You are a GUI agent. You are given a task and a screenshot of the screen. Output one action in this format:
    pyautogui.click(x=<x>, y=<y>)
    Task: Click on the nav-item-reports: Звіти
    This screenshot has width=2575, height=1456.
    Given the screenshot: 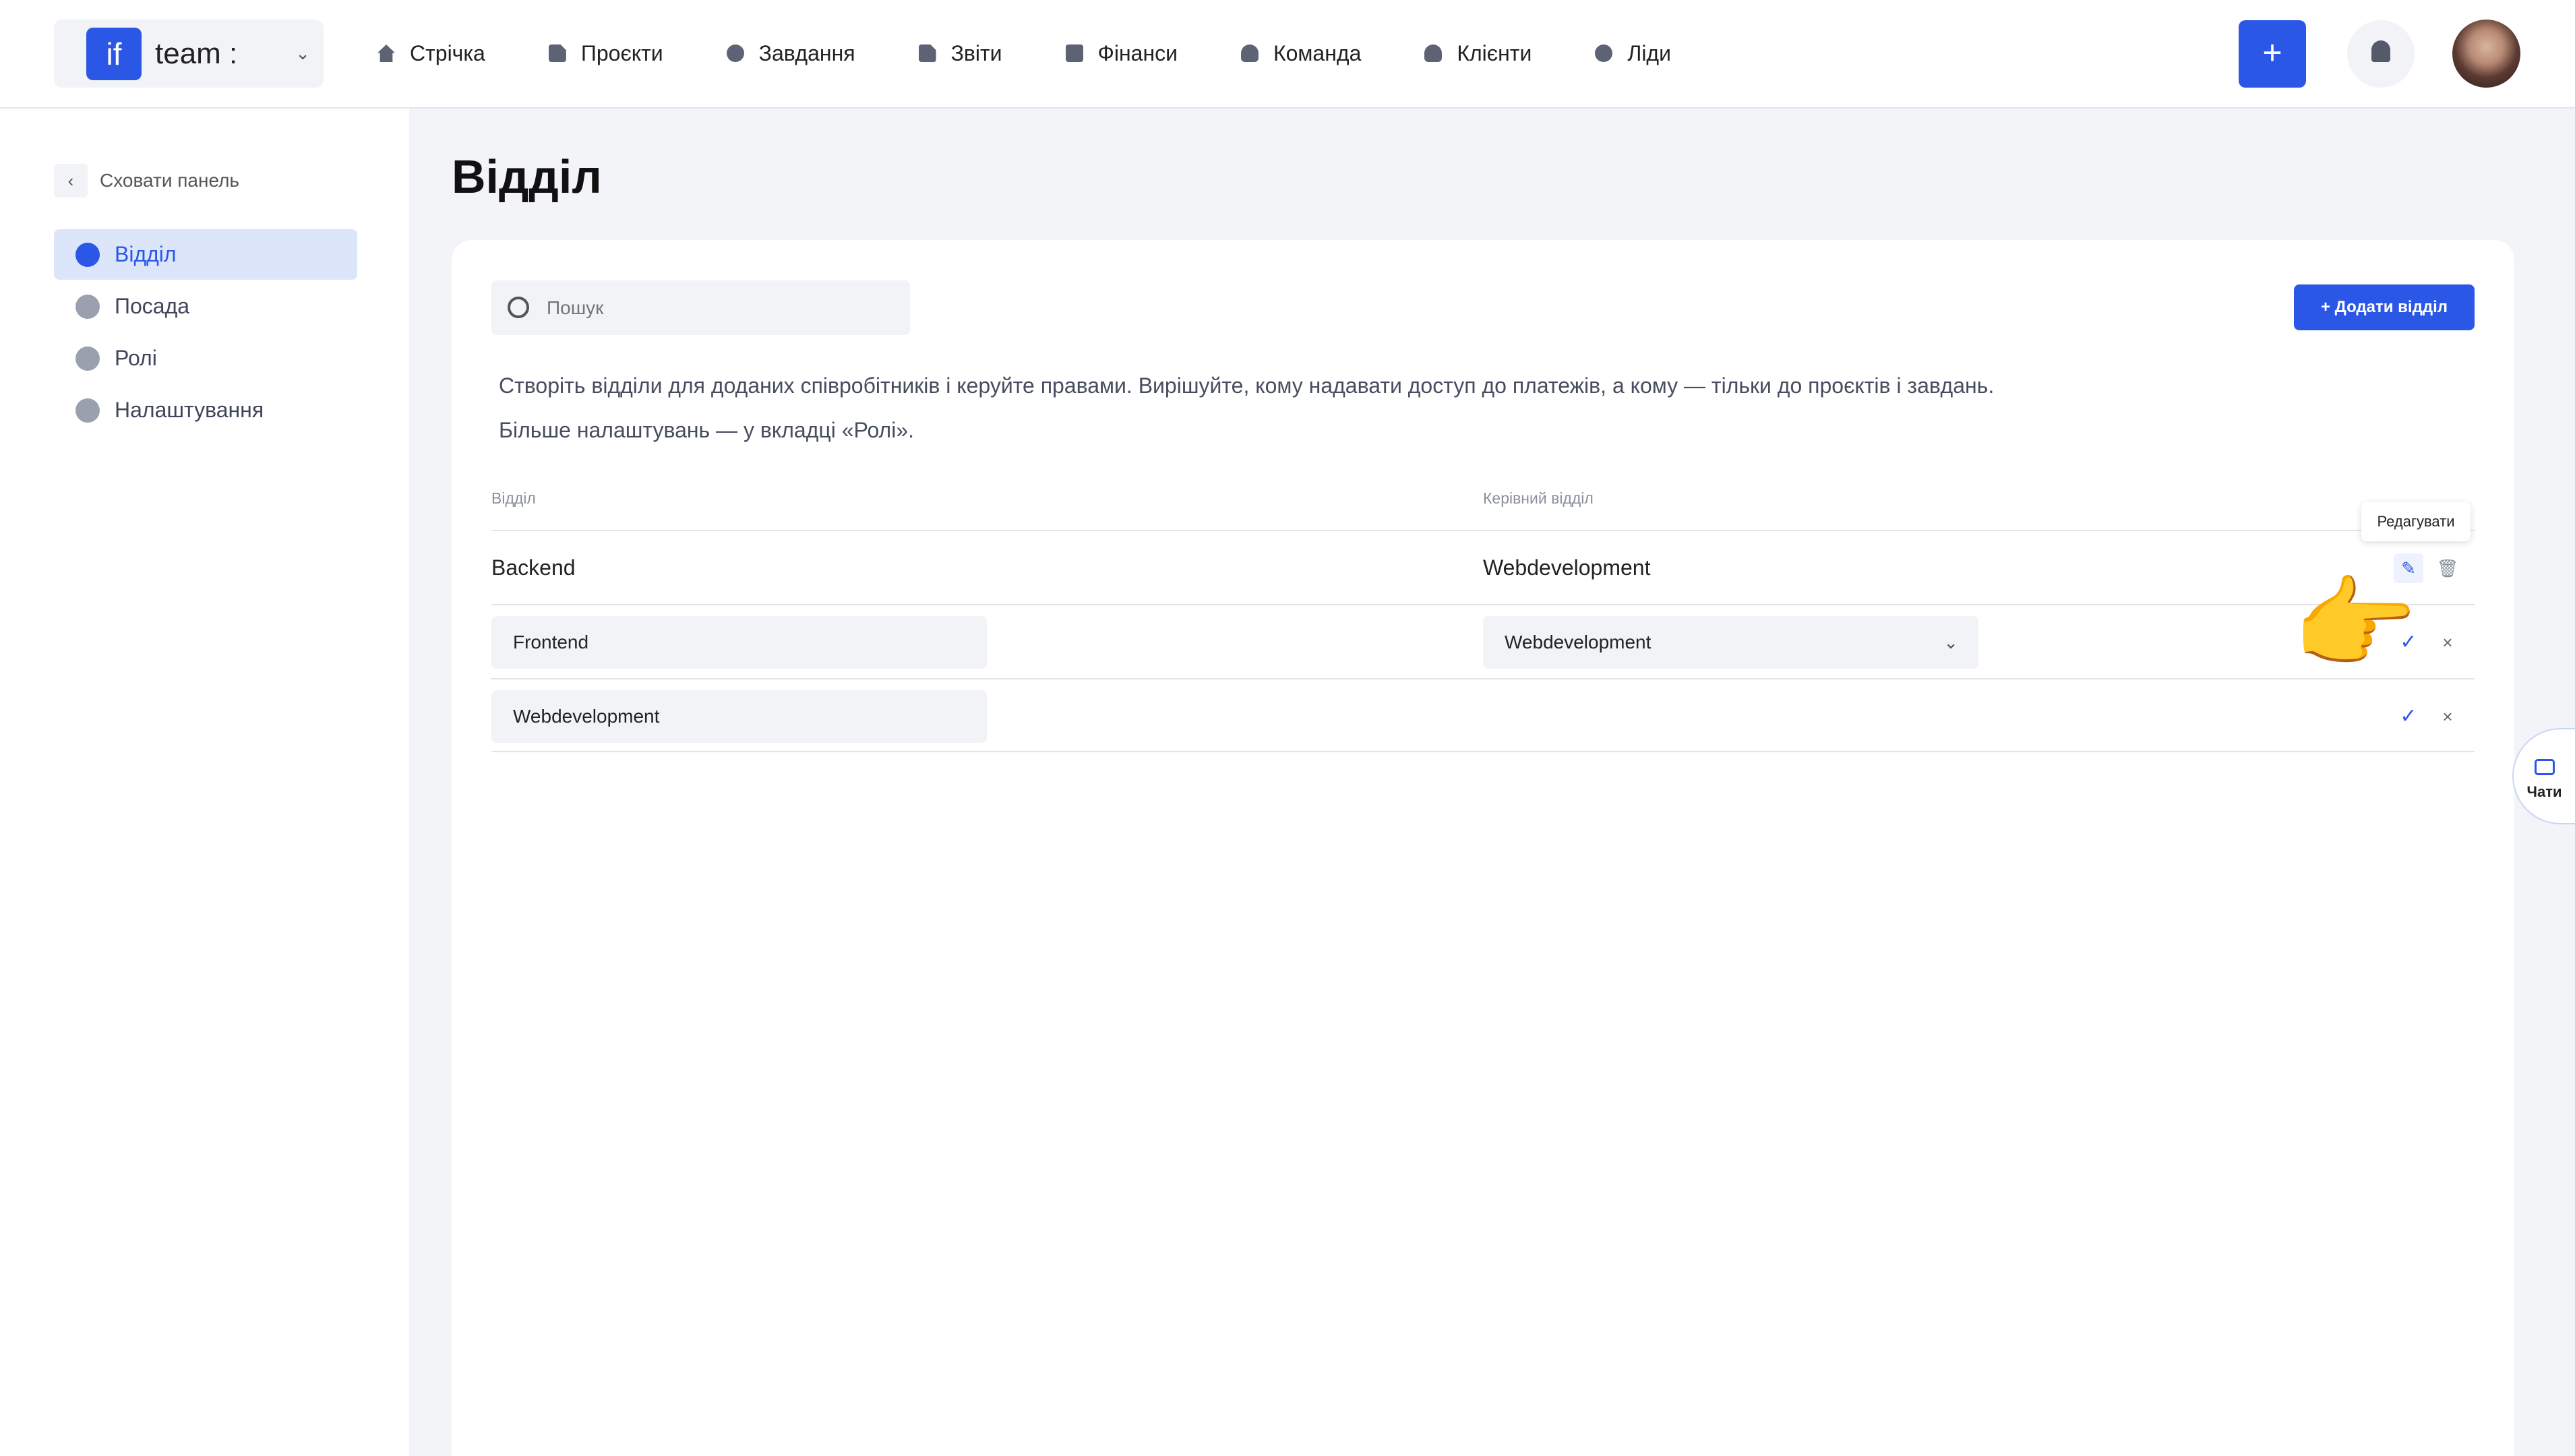 What is the action you would take?
    pyautogui.click(x=960, y=53)
    